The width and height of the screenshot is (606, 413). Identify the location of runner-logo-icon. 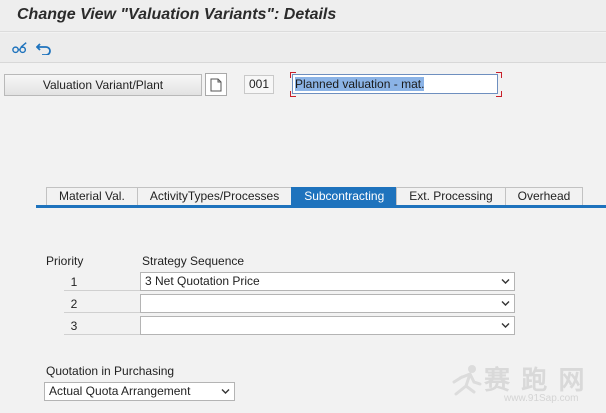
(467, 380).